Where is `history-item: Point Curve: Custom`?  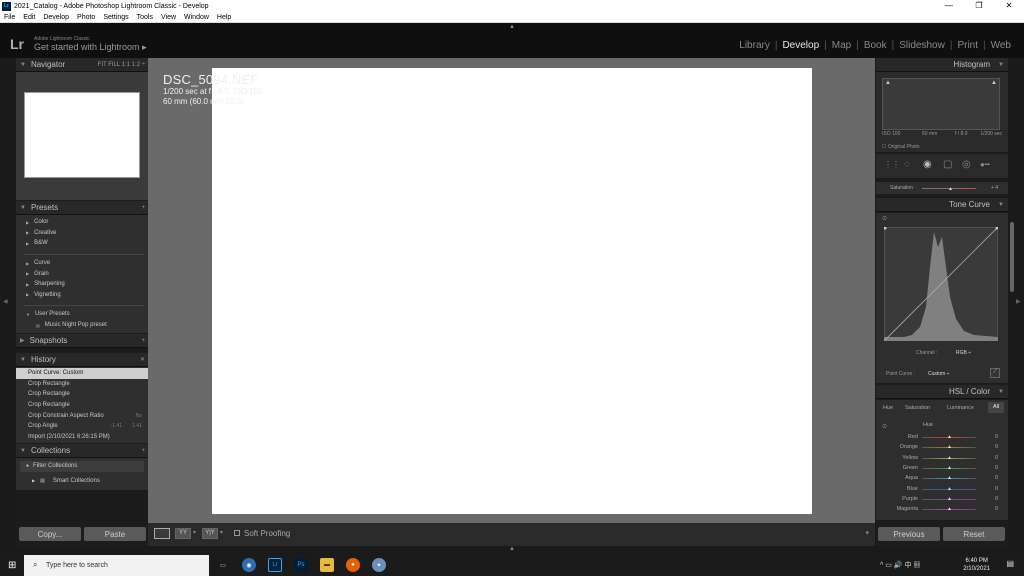 history-item: Point Curve: Custom is located at coordinates (82, 373).